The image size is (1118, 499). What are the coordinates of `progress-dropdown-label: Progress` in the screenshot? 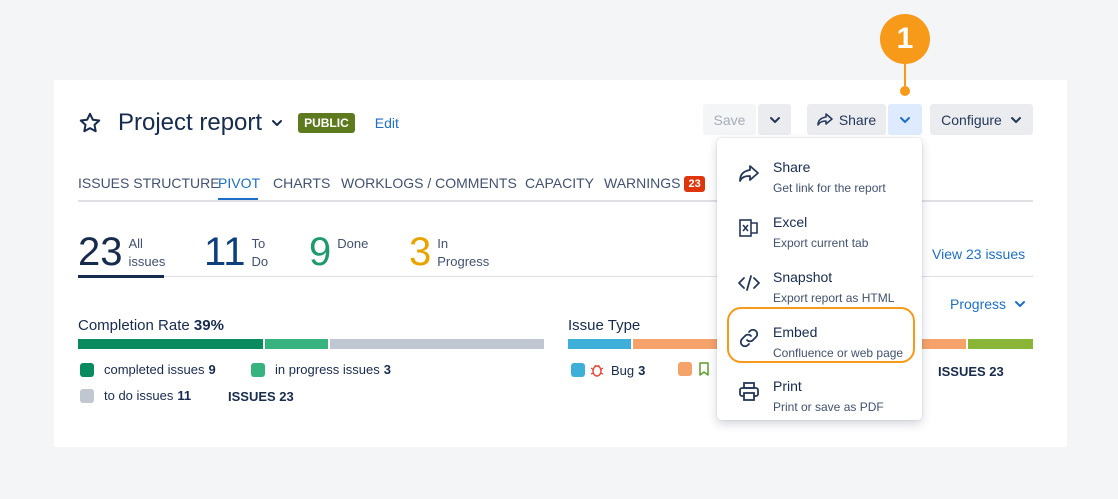 It's located at (978, 304).